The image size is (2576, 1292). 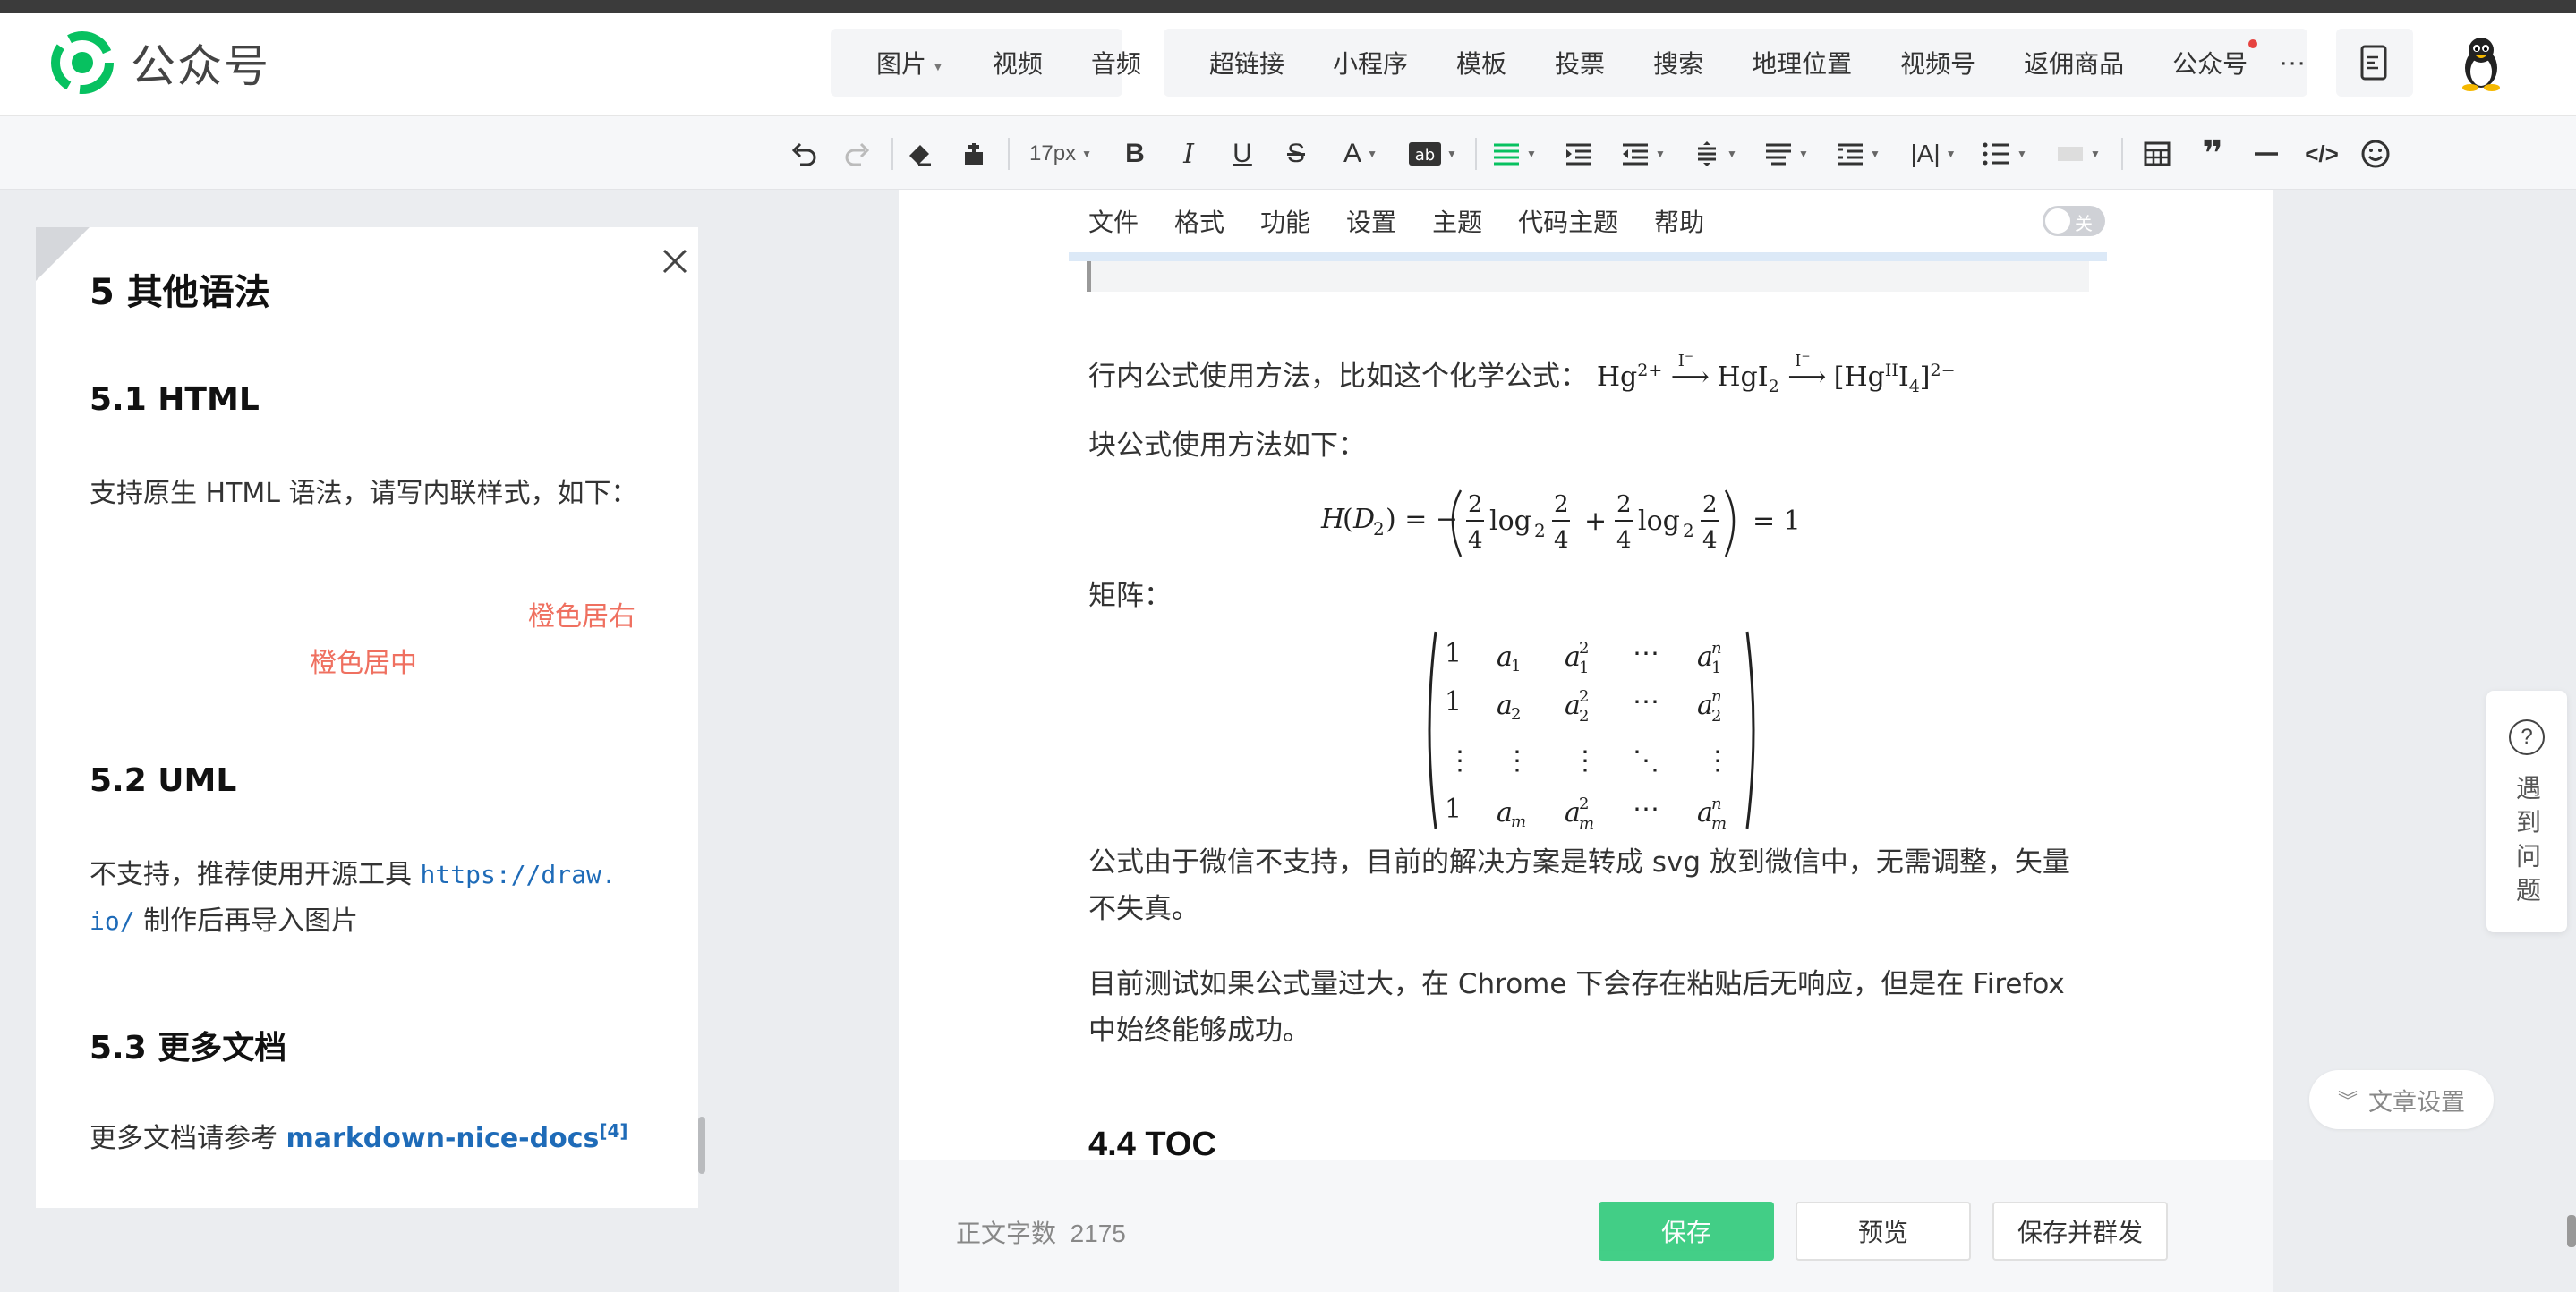 What do you see at coordinates (2375, 154) in the screenshot?
I see `emoji-icon` at bounding box center [2375, 154].